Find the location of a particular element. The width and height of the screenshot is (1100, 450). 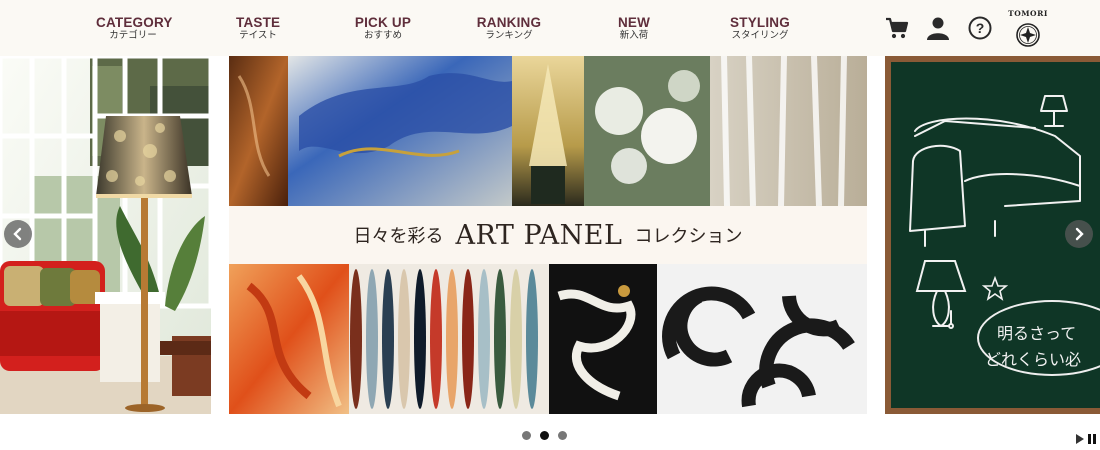

slider-prev-button is located at coordinates (18, 234).